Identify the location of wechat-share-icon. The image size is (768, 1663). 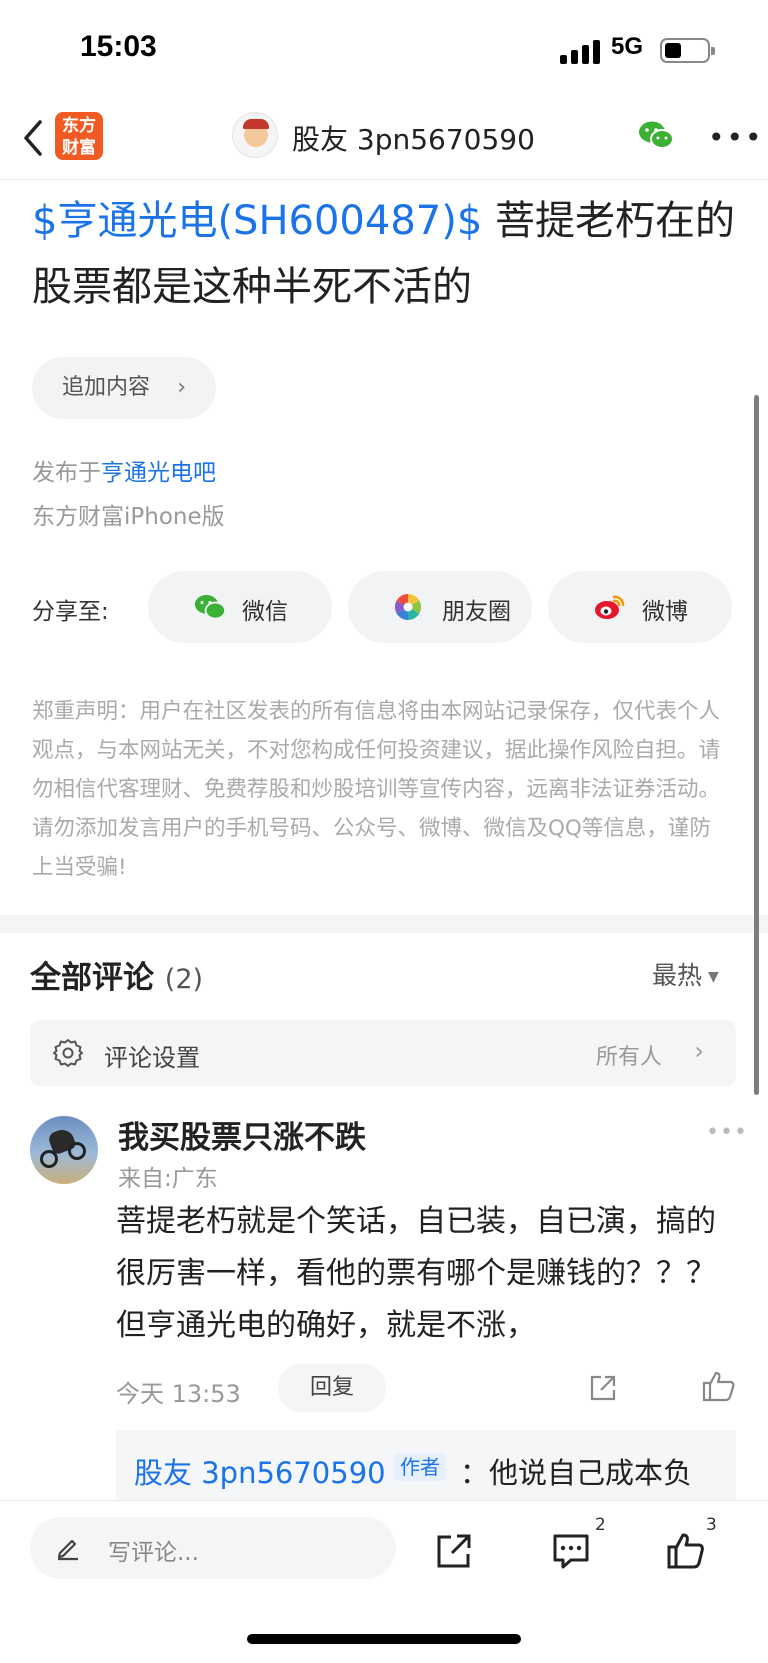
(656, 135).